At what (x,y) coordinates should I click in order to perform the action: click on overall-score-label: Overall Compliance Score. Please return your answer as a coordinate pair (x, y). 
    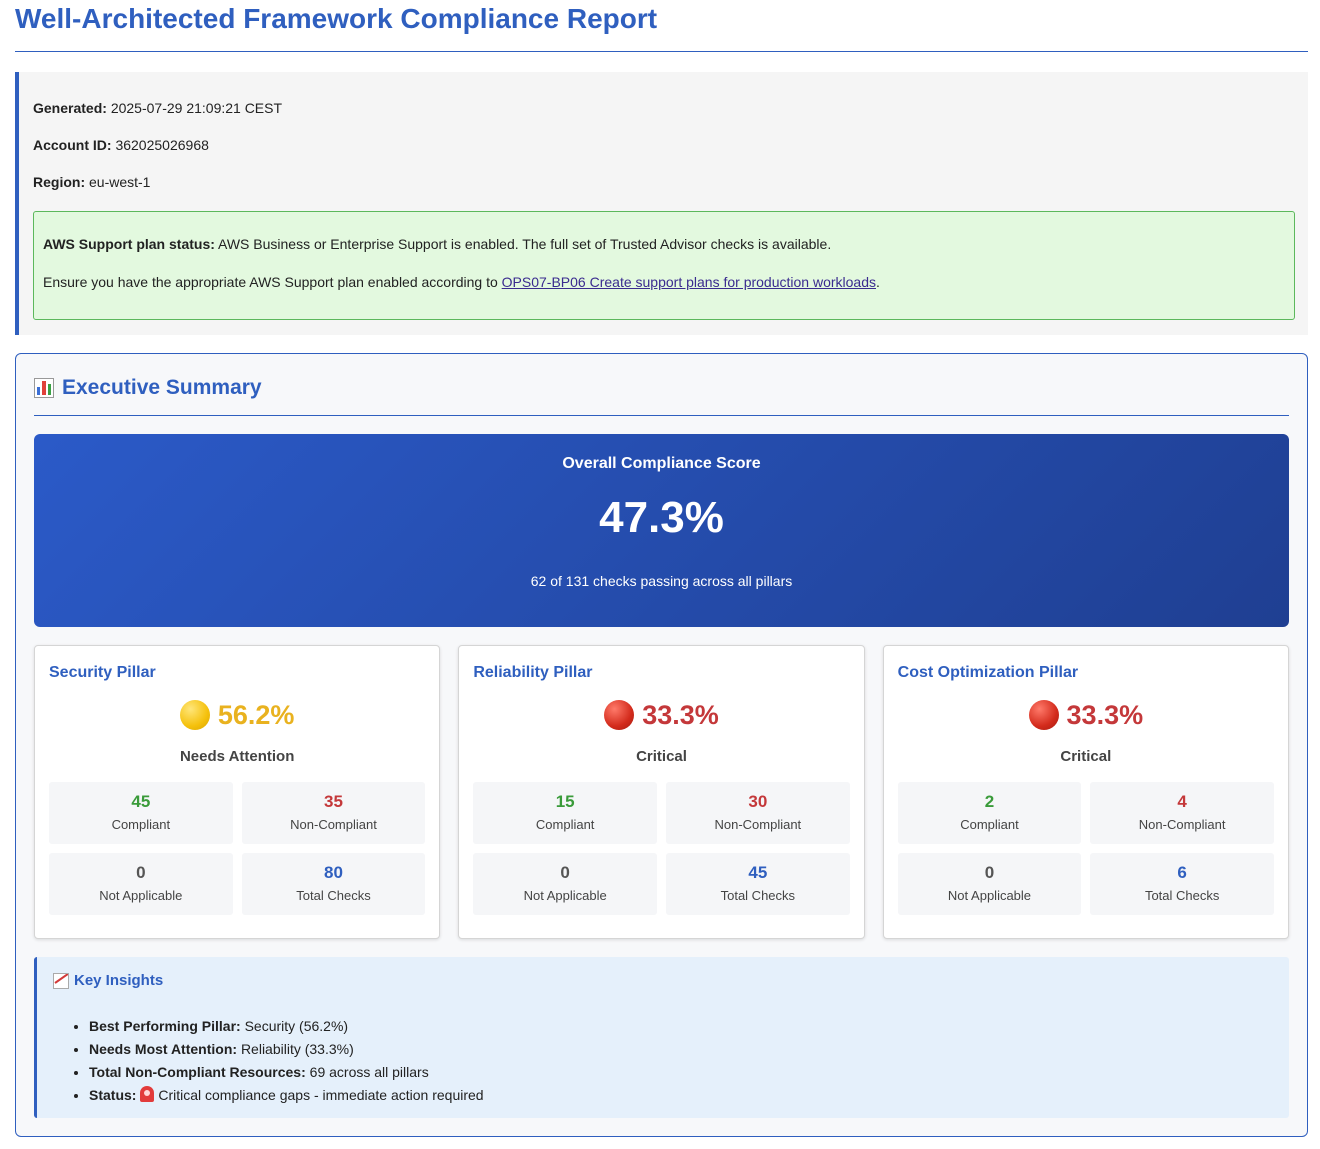
    Looking at the image, I should click on (661, 463).